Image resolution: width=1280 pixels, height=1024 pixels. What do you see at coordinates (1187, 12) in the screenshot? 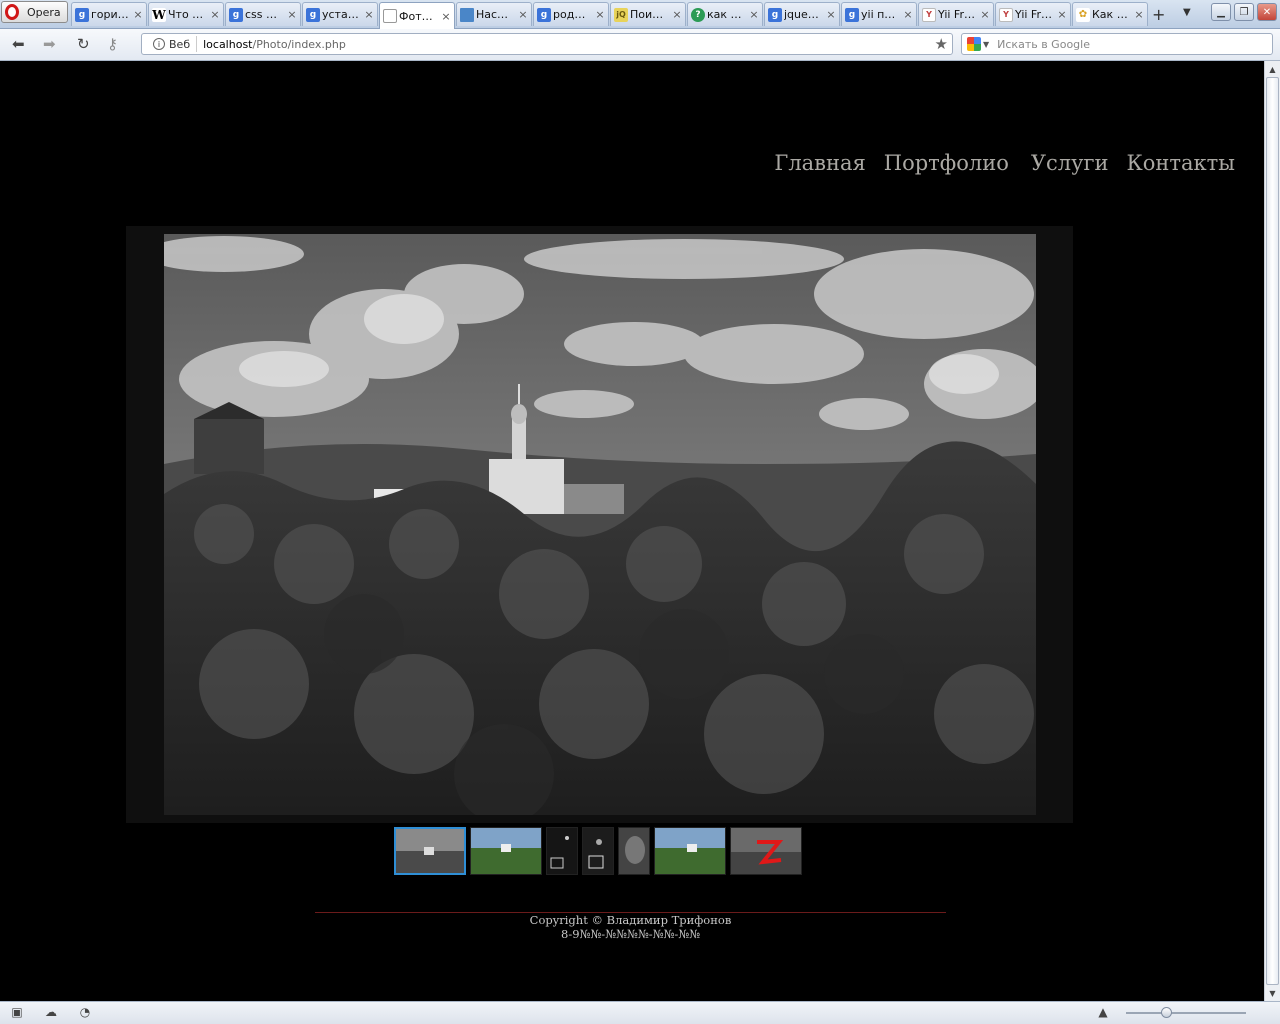
I see `tab-list-chevron-icon: ▼` at bounding box center [1187, 12].